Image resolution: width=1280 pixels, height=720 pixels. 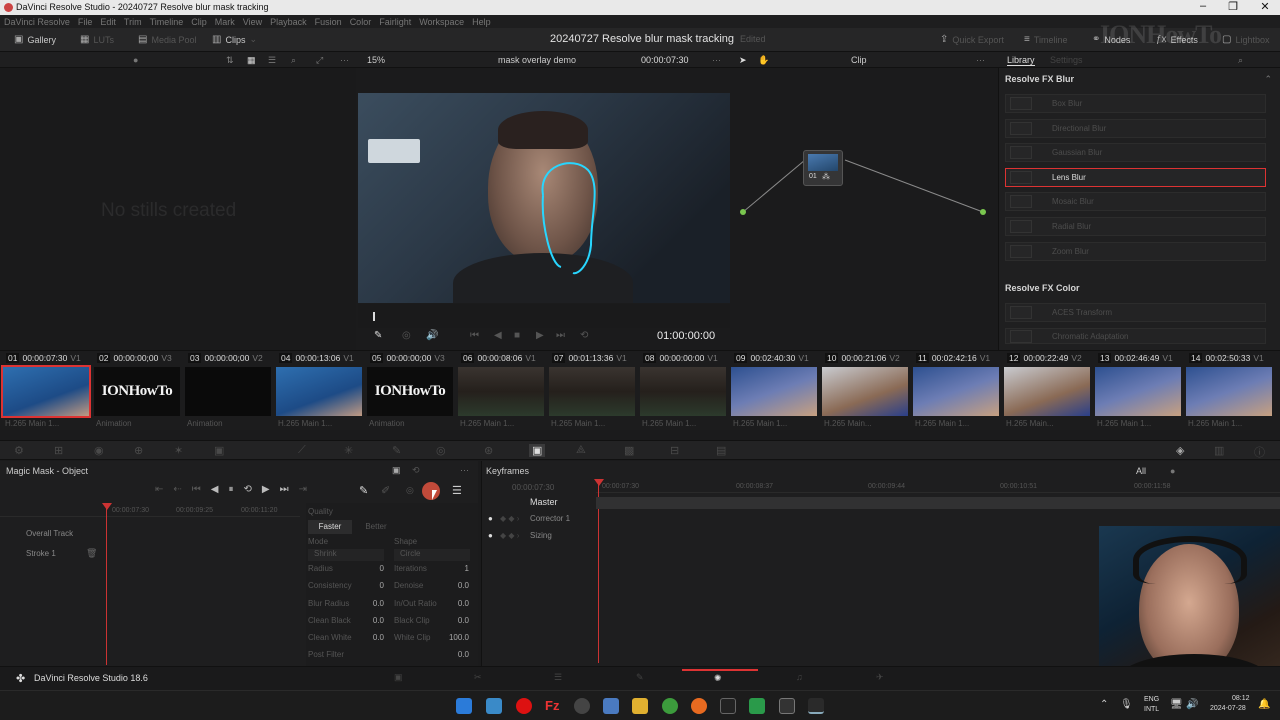 What do you see at coordinates (378, 335) in the screenshot?
I see `color-picker-icon: ✎` at bounding box center [378, 335].